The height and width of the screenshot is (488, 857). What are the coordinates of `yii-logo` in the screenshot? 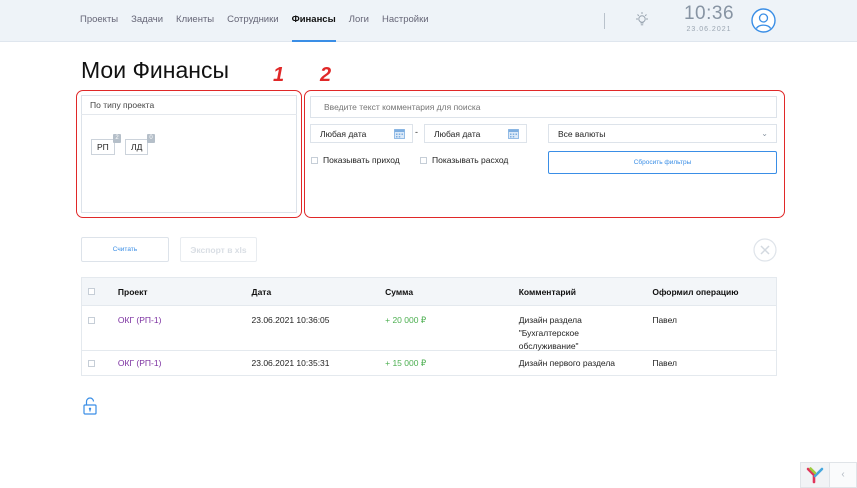 It's located at (815, 475).